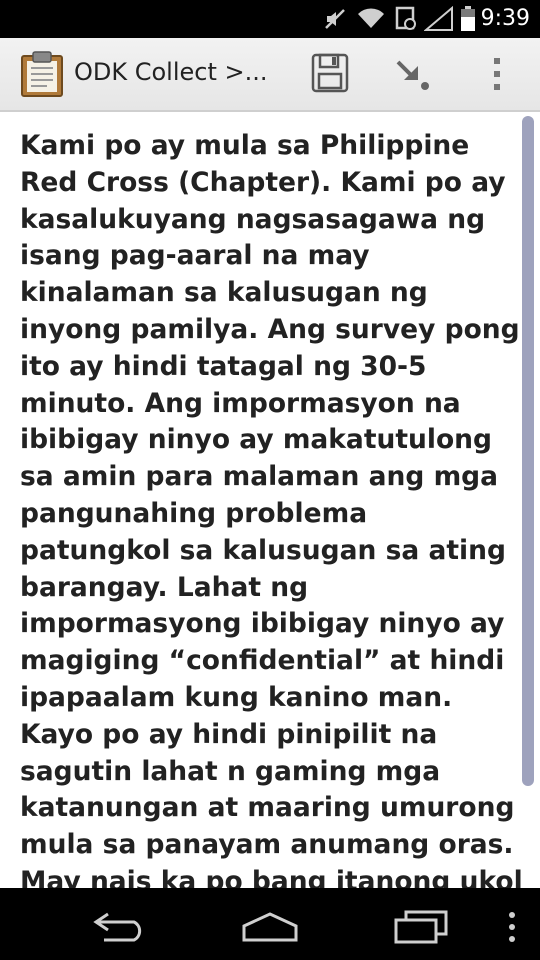 Image resolution: width=540 pixels, height=960 pixels. What do you see at coordinates (330, 72) in the screenshot?
I see `save-icon` at bounding box center [330, 72].